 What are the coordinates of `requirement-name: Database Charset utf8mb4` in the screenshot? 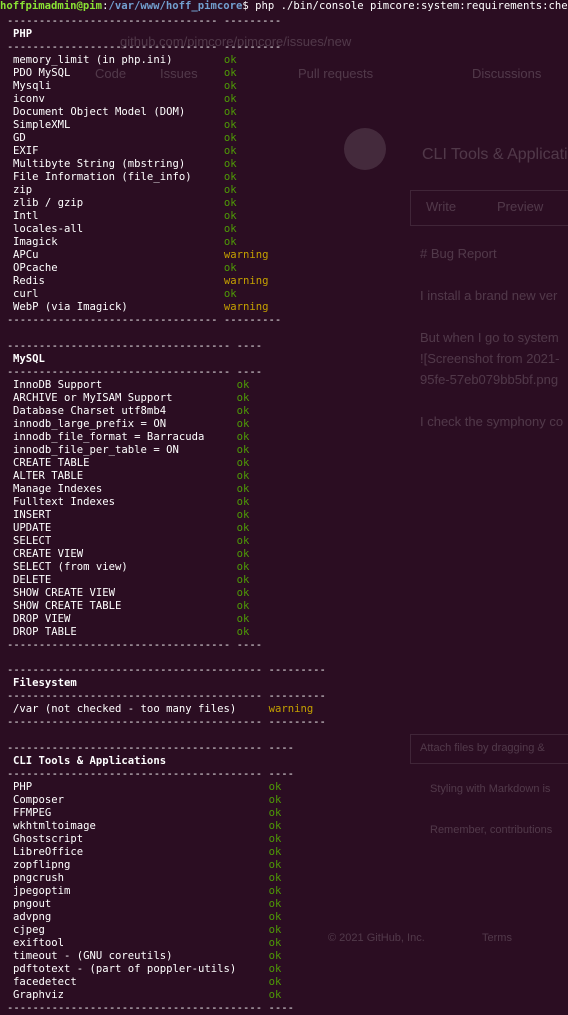 It's located at (90, 411).